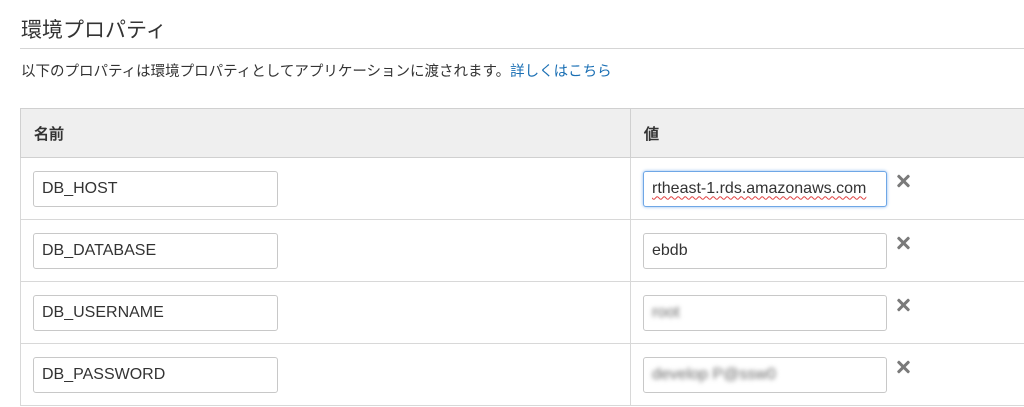  Describe the element at coordinates (155, 374) in the screenshot. I see `property-name-input: DB_PASSWORD` at that location.